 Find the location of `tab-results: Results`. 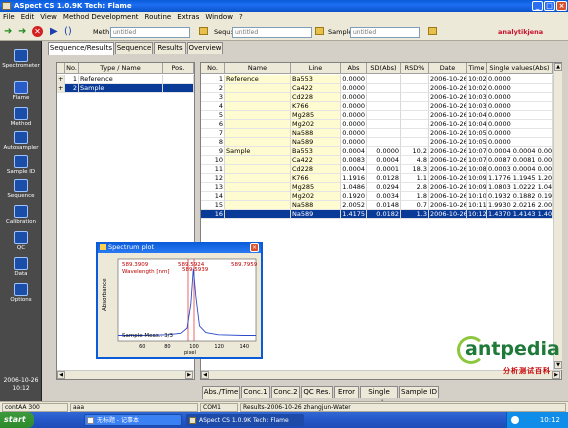

tab-results: Results is located at coordinates (170, 48).